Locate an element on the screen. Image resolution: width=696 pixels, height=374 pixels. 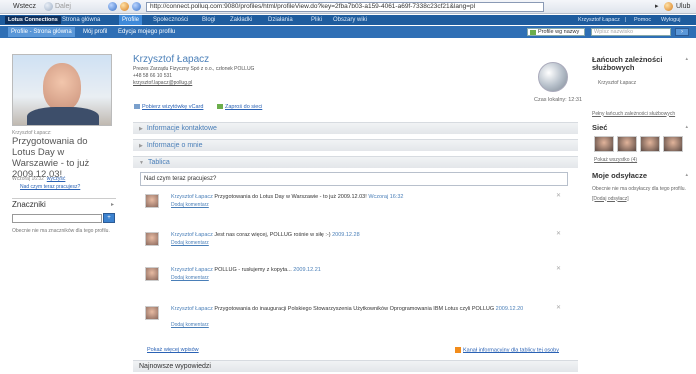
nav-bookmarks: Zakładki is located at coordinates (241, 20).